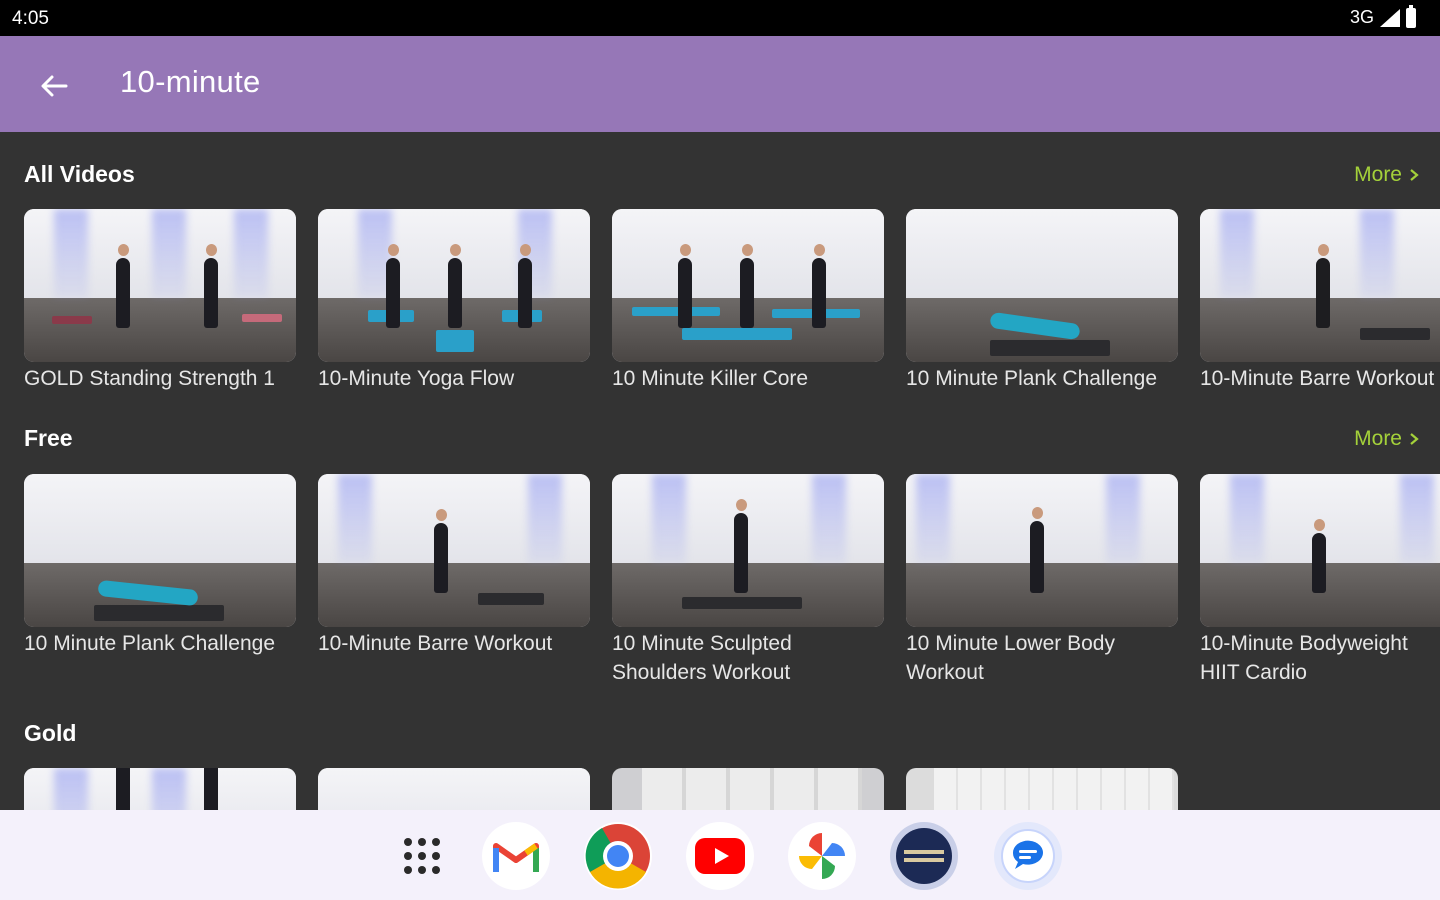  What do you see at coordinates (924, 856) in the screenshot?
I see `fitness-app-icon` at bounding box center [924, 856].